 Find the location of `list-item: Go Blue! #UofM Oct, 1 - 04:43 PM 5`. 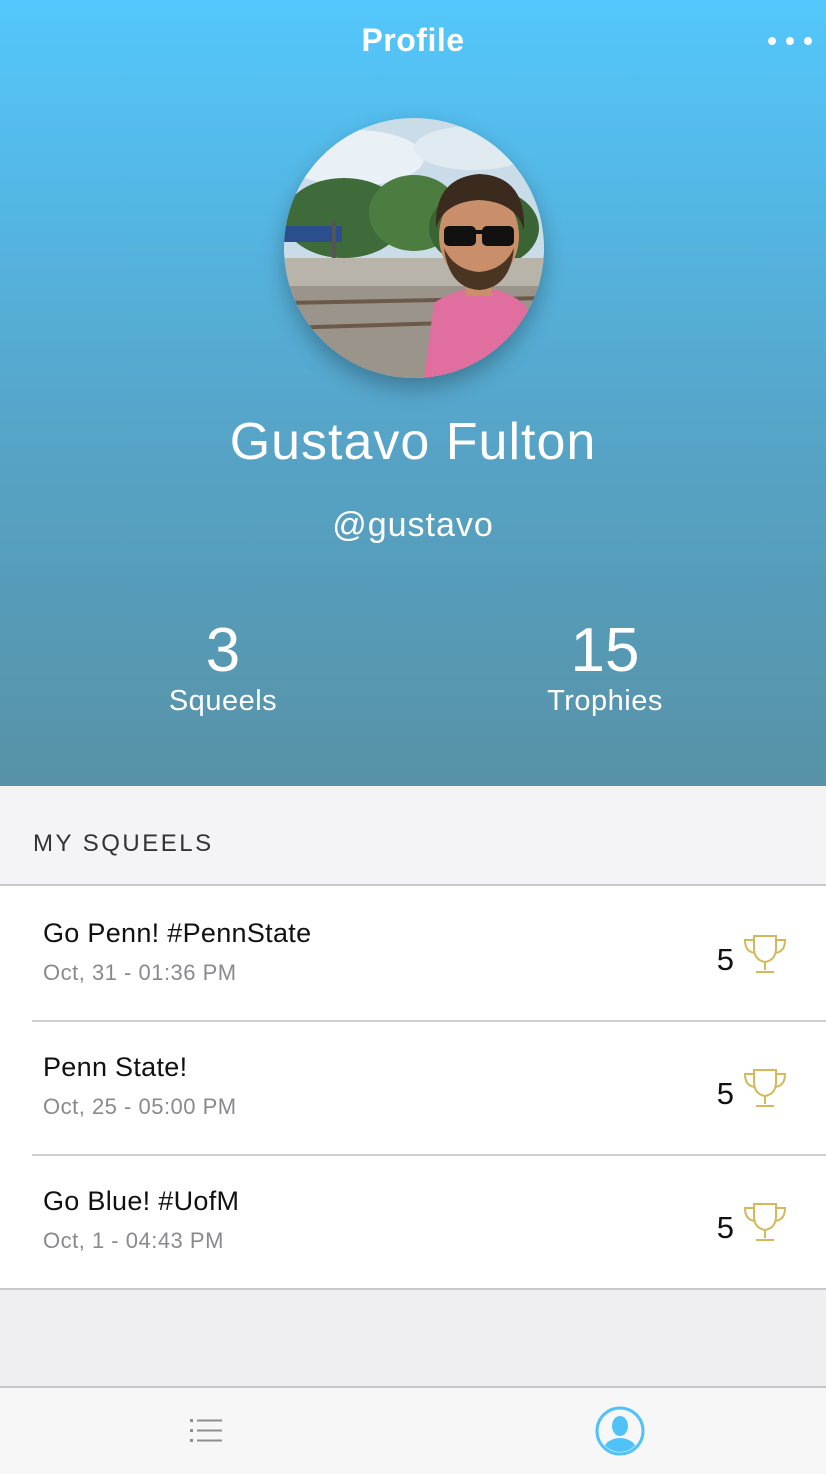

list-item: Go Blue! #UofM Oct, 1 - 04:43 PM 5 is located at coordinates (413, 1221).